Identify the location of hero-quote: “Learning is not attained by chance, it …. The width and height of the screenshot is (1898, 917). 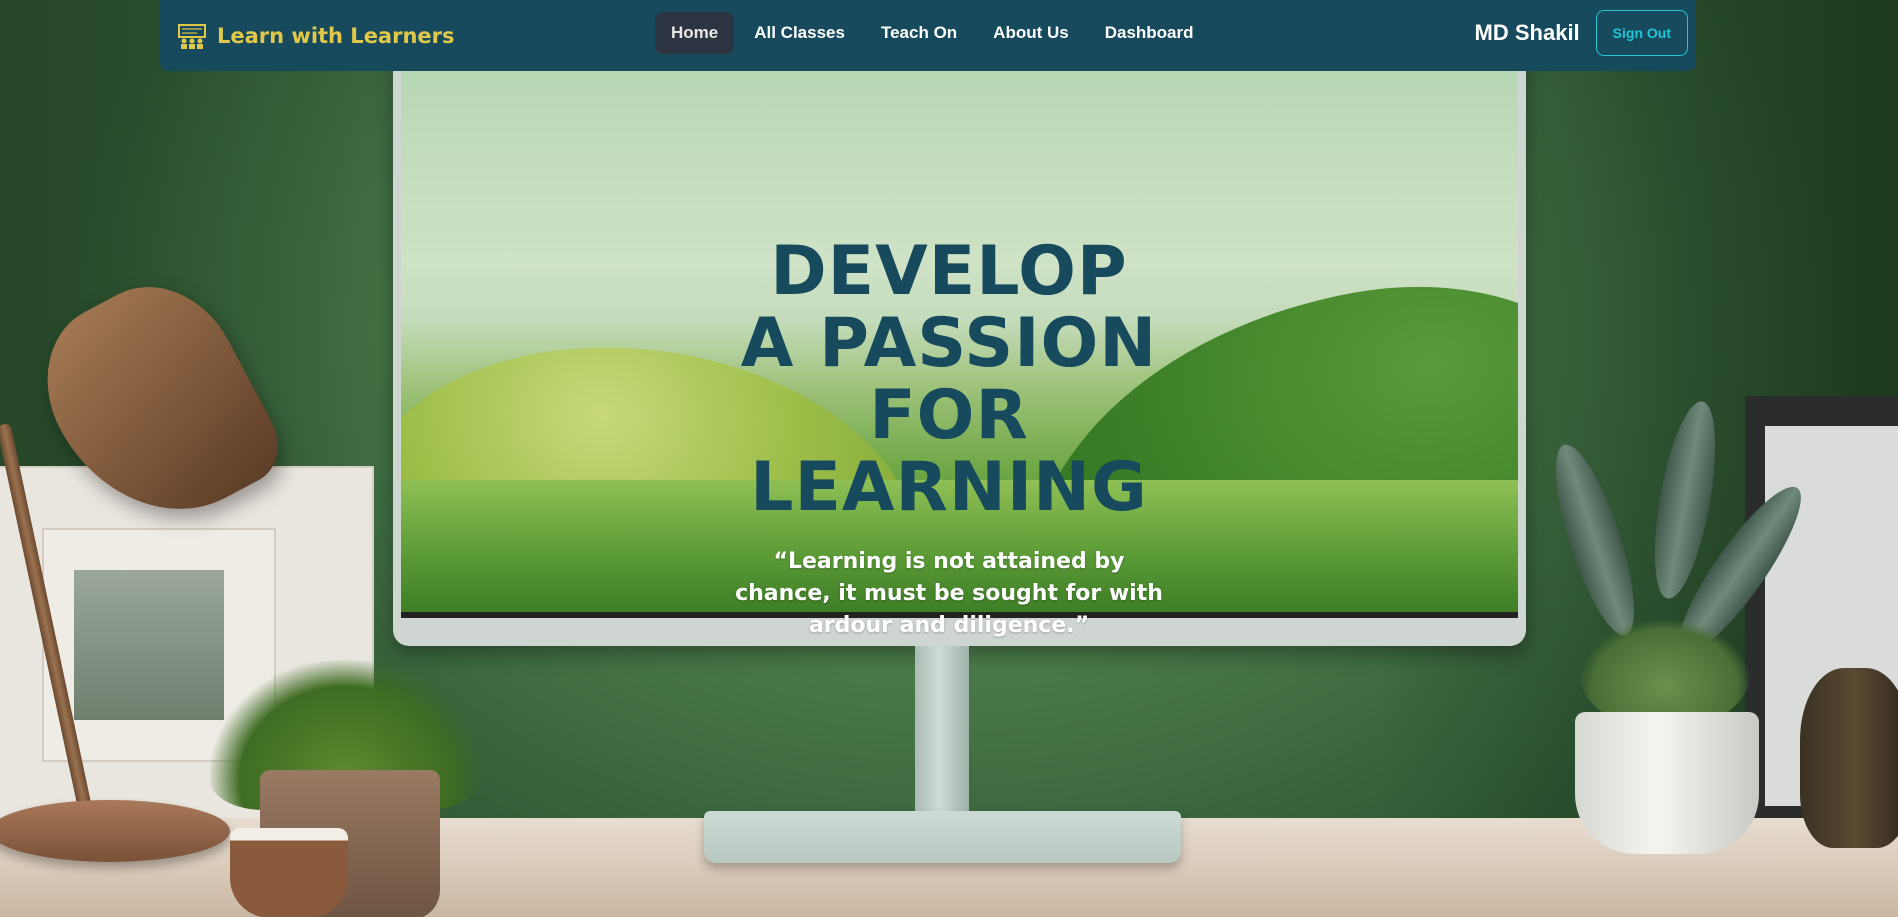
(949, 593).